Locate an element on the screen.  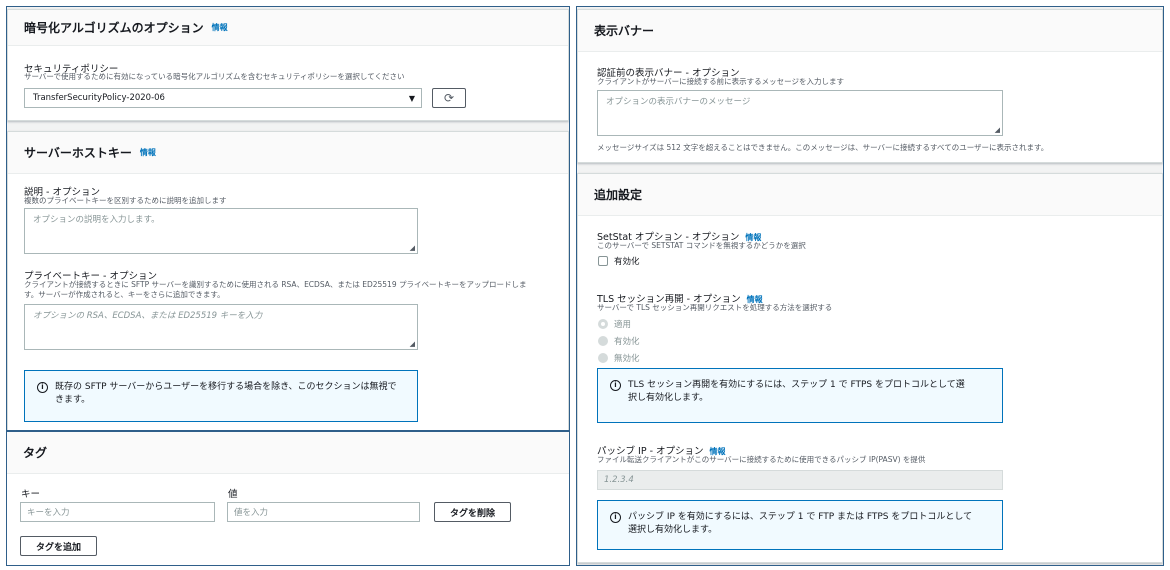
description-textarea: オプションの説明を入力します。 ◢ is located at coordinates (221, 231).